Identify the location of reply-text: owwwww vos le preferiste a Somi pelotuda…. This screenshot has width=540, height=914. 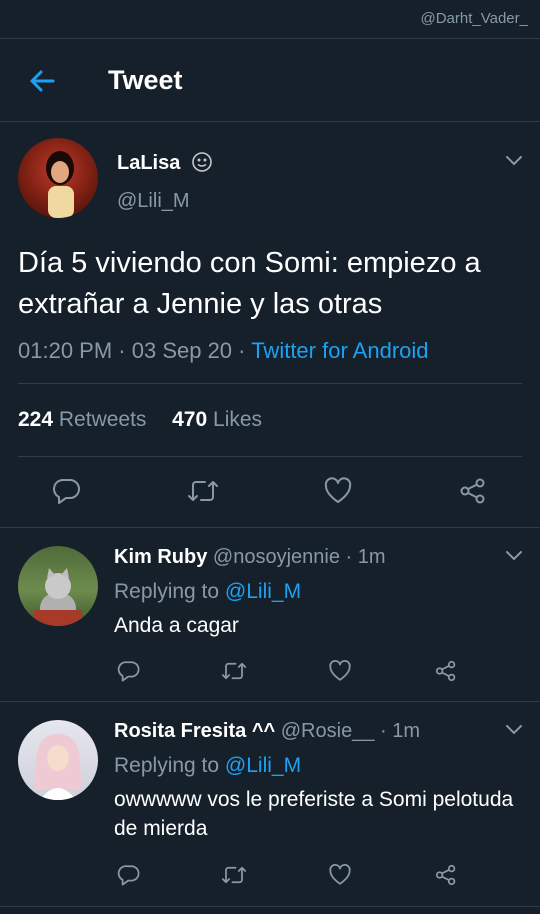
(314, 814).